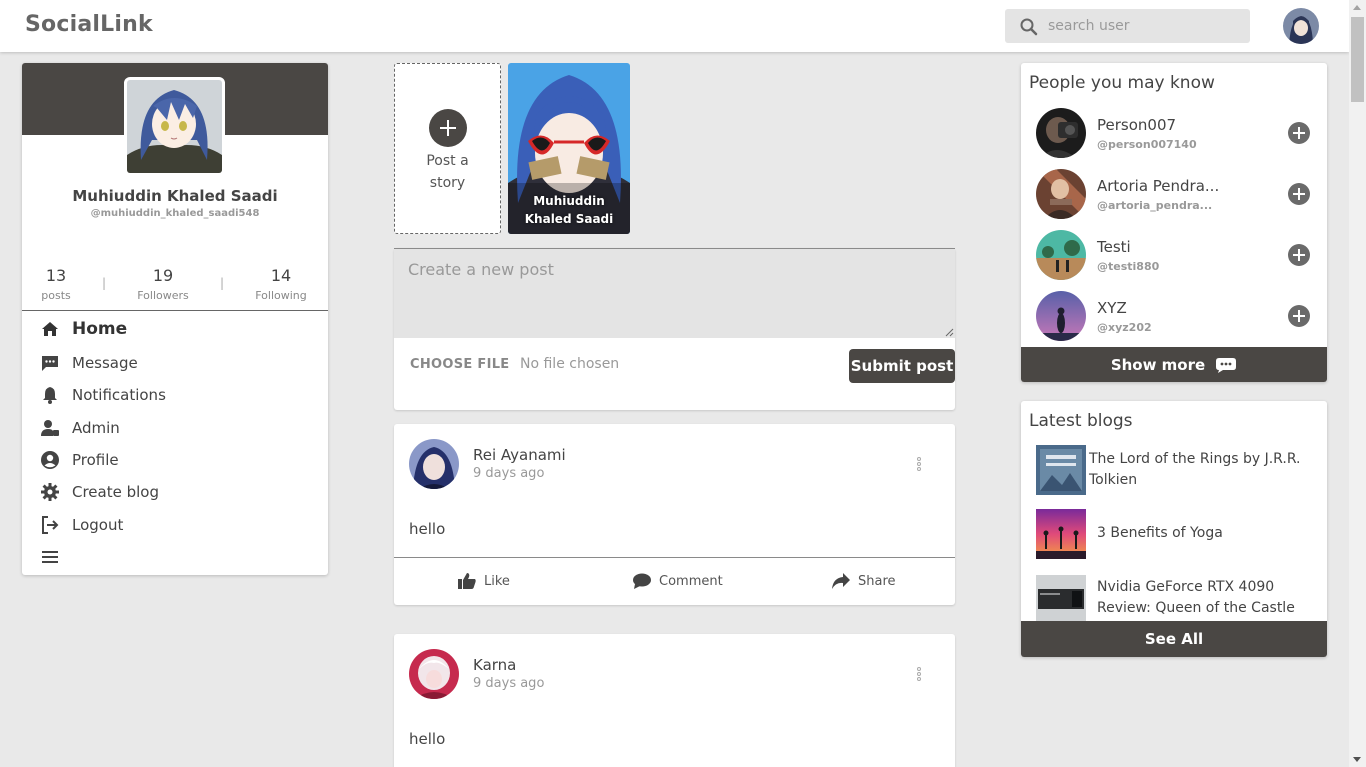 Image resolution: width=1366 pixels, height=767 pixels. I want to click on nav-item-admin: Admin, so click(80, 428).